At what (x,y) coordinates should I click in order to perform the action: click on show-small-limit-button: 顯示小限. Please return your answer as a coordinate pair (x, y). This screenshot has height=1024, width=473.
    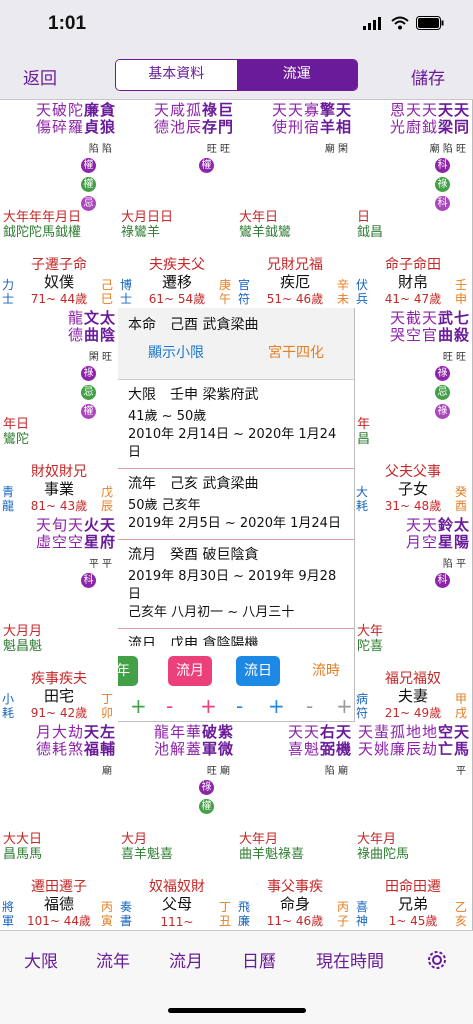
    Looking at the image, I should click on (176, 352).